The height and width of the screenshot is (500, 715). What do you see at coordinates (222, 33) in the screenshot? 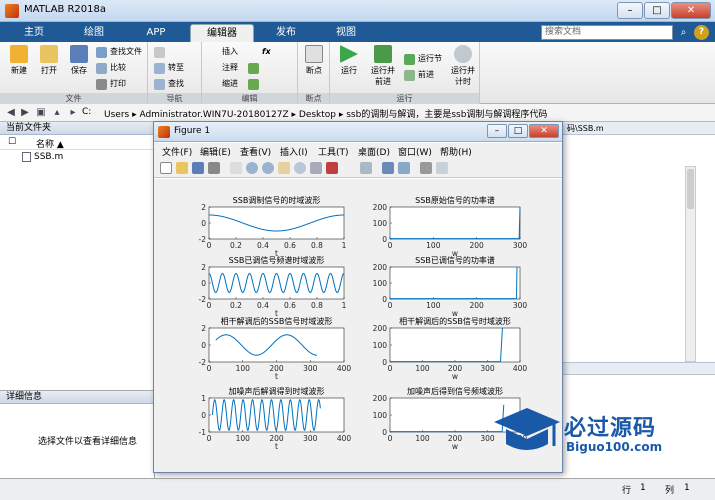
I see `tab-editor: 编辑器` at bounding box center [222, 33].